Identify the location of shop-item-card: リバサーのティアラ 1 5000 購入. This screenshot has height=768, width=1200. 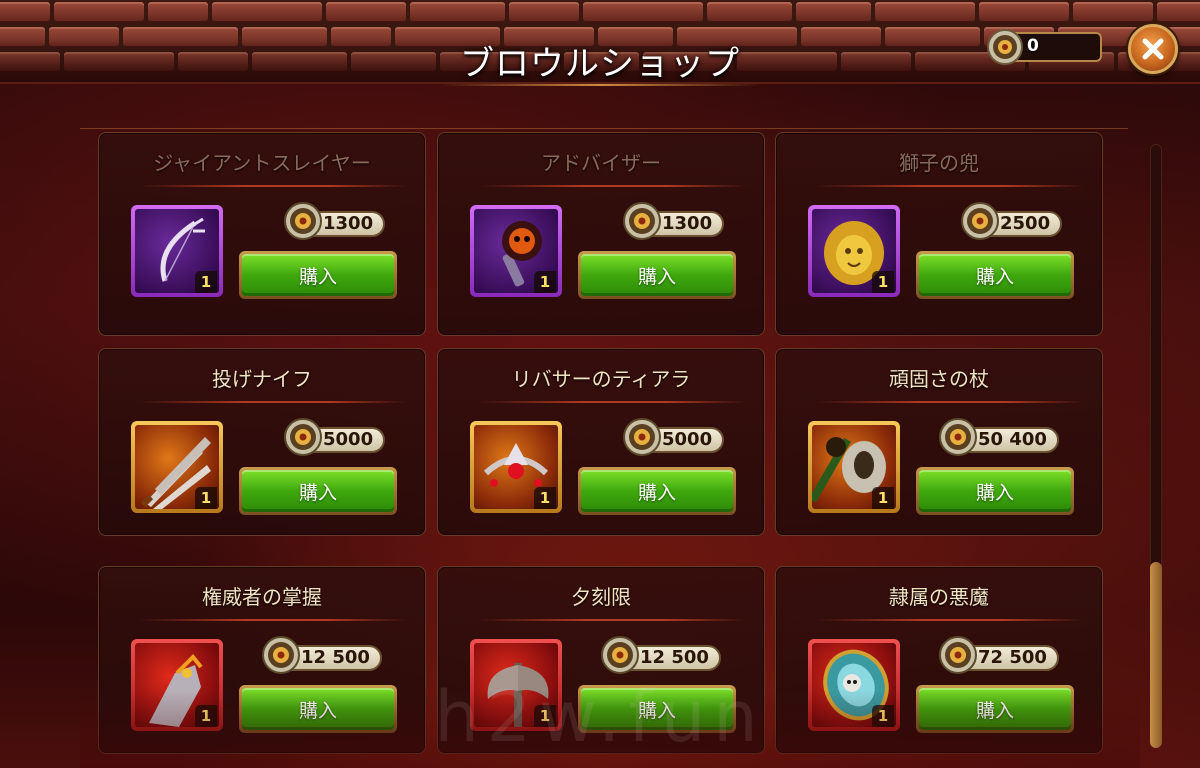
(601, 442).